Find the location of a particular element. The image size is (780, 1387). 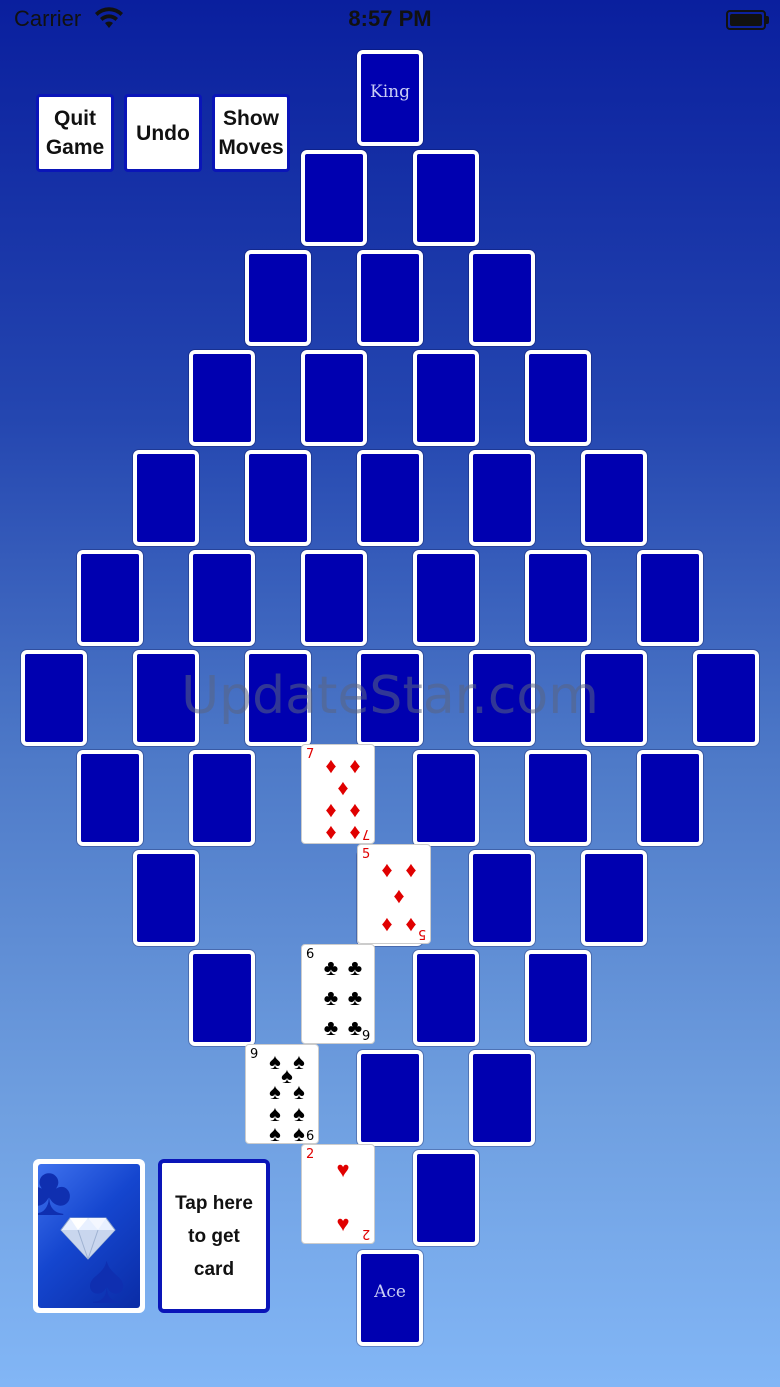

five-of-diamonds-card: 5 5 ♦ ♦ ♦ ♦ ♦ is located at coordinates (394, 894).